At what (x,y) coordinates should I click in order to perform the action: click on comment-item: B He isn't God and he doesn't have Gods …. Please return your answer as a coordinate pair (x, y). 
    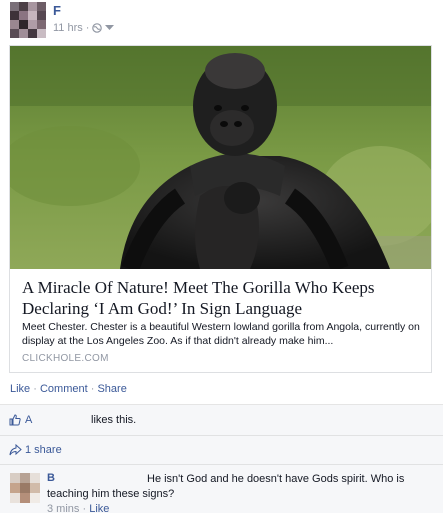
    Looking at the image, I should click on (221, 490).